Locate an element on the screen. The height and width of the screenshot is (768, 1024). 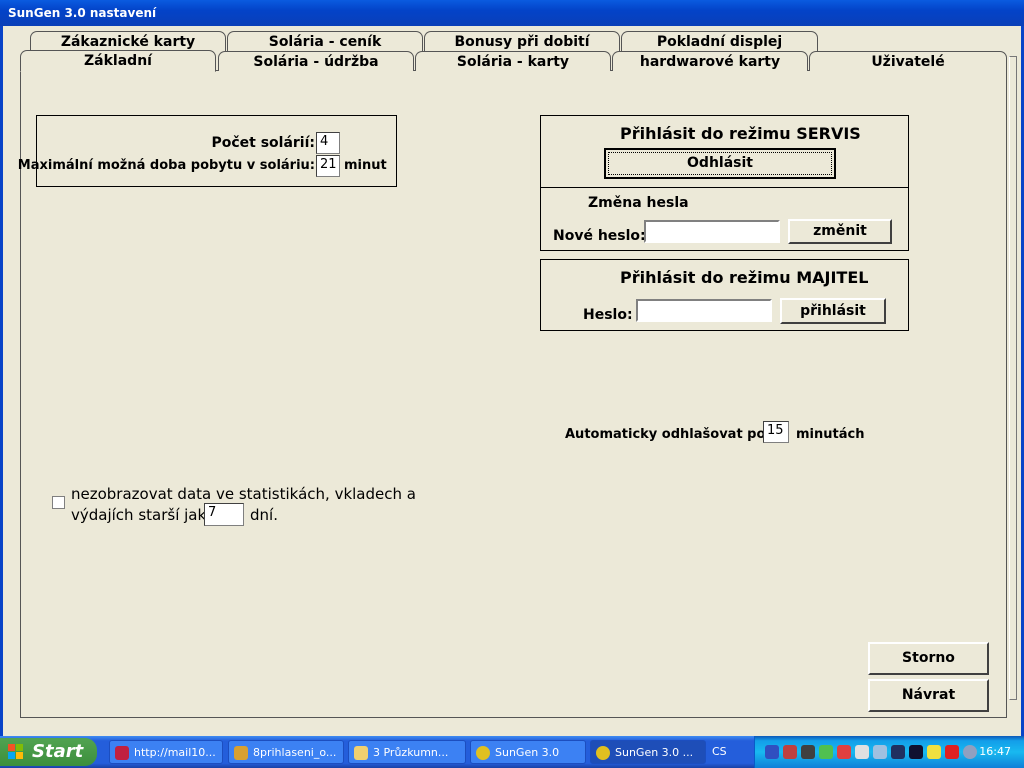
majitel-title: Přihlásit do režimu MAJITEL is located at coordinates (744, 277).